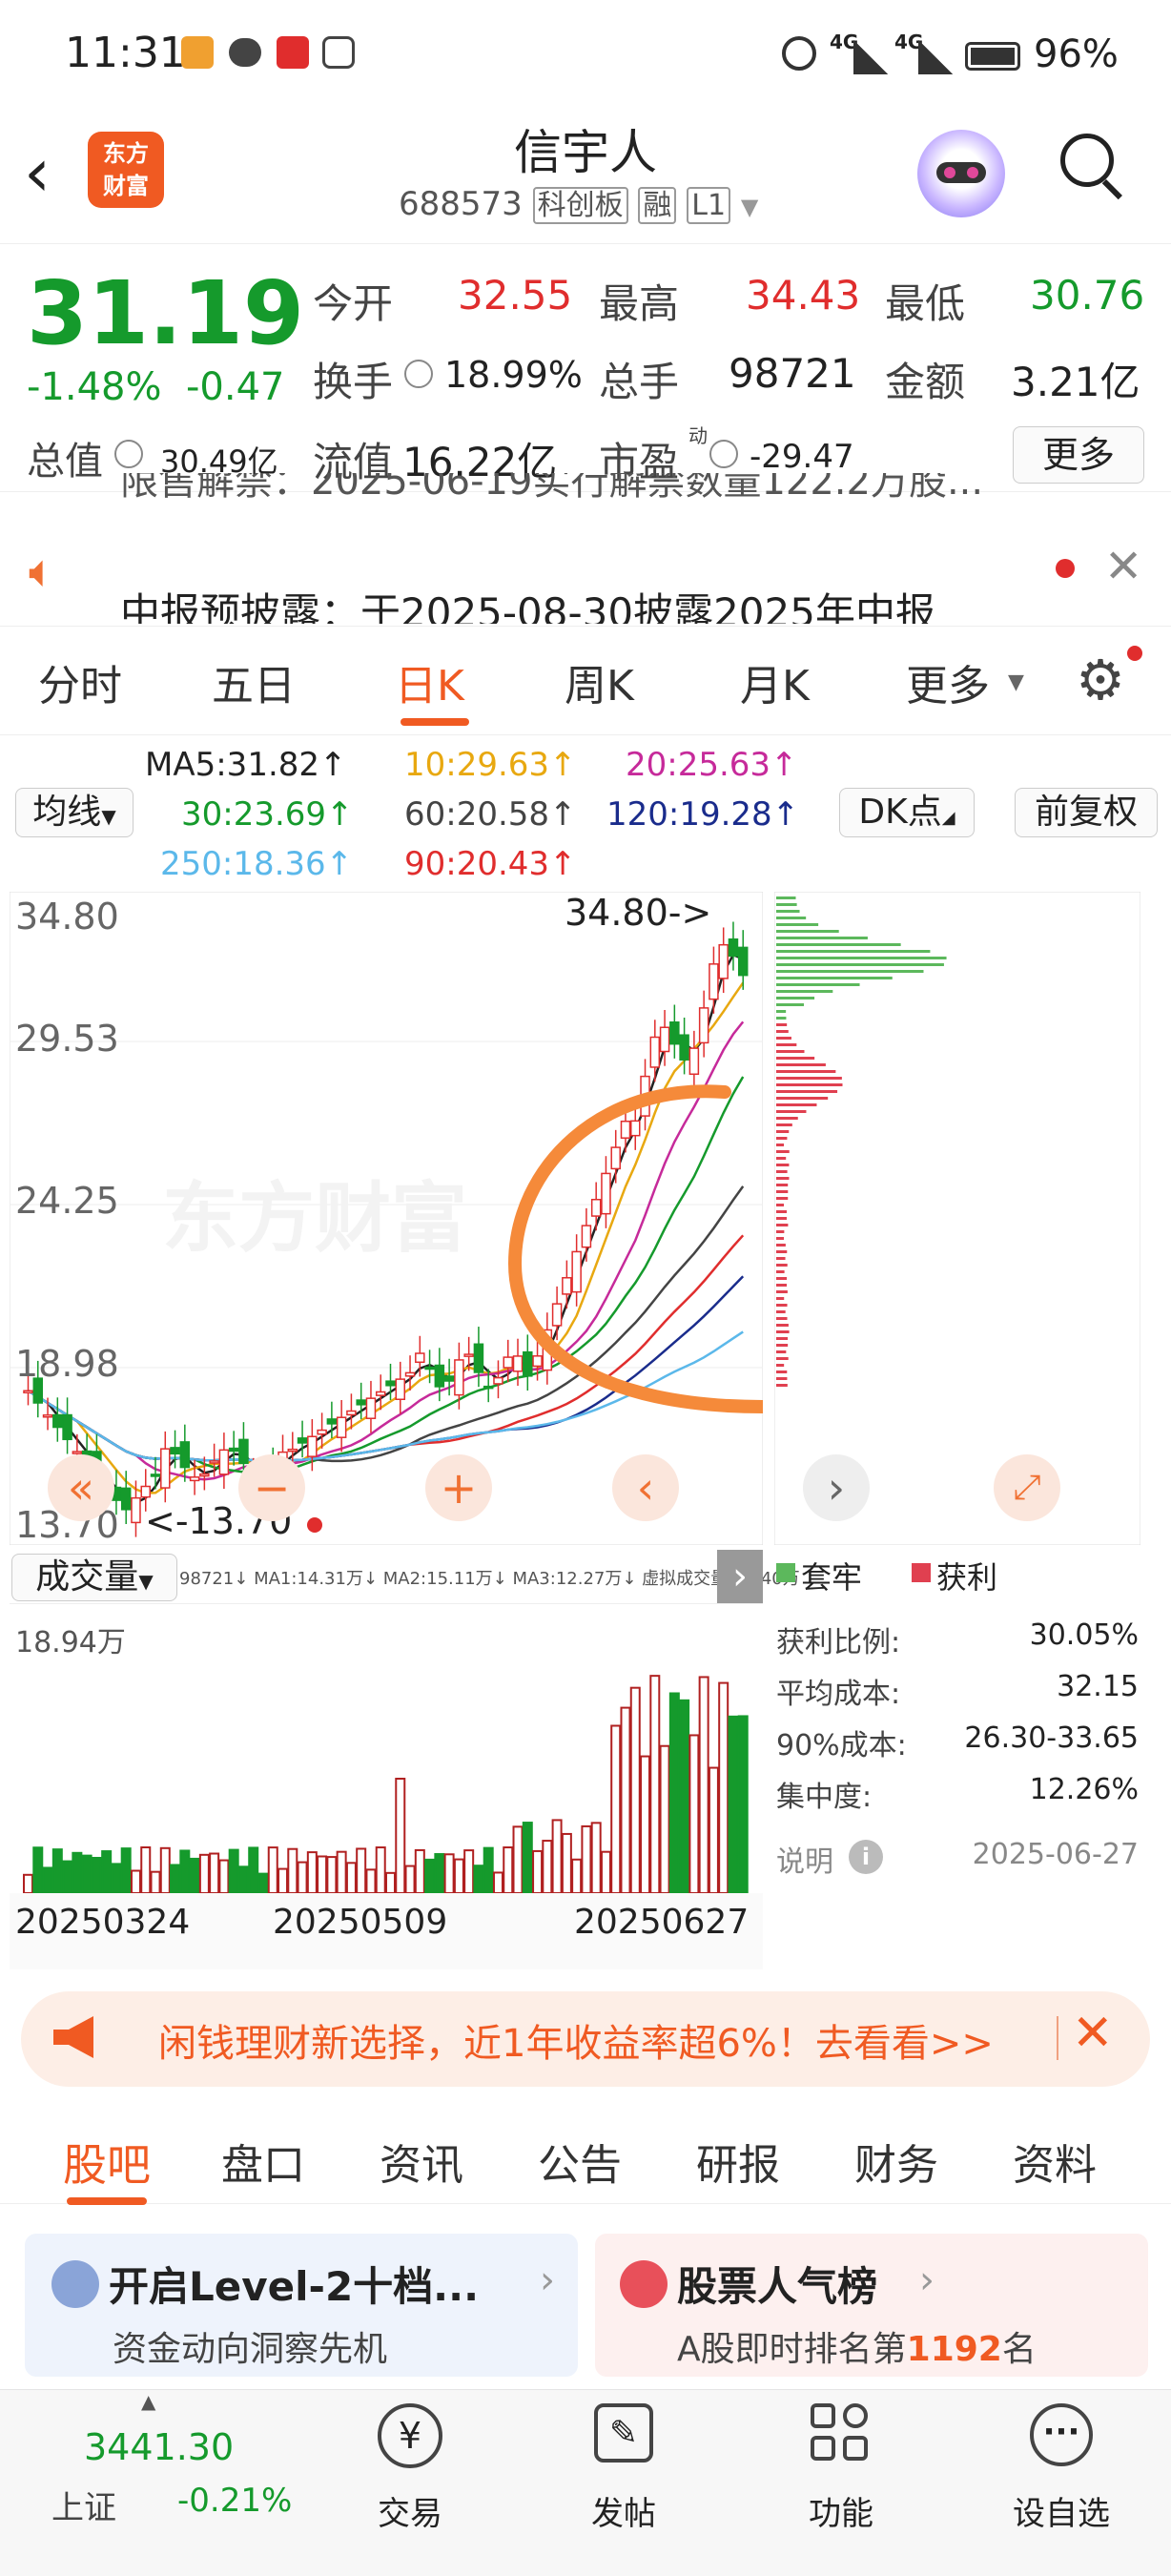 The width and height of the screenshot is (1171, 2576). I want to click on unread-dot, so click(1065, 568).